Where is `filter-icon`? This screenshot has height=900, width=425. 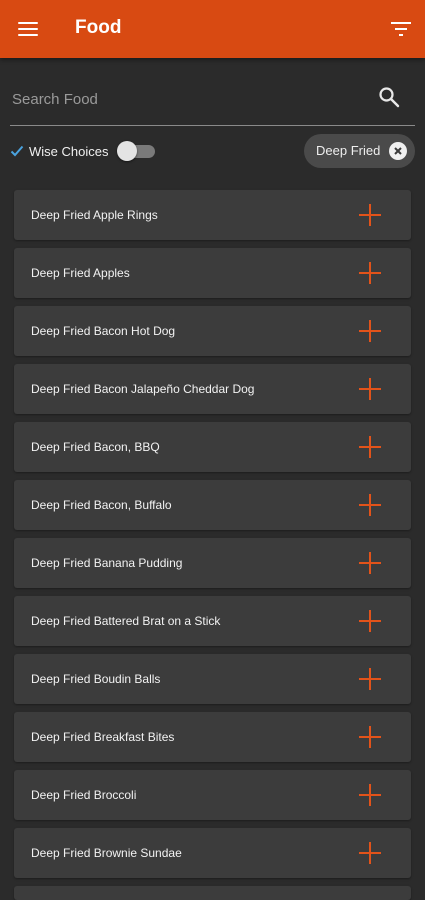 filter-icon is located at coordinates (401, 29).